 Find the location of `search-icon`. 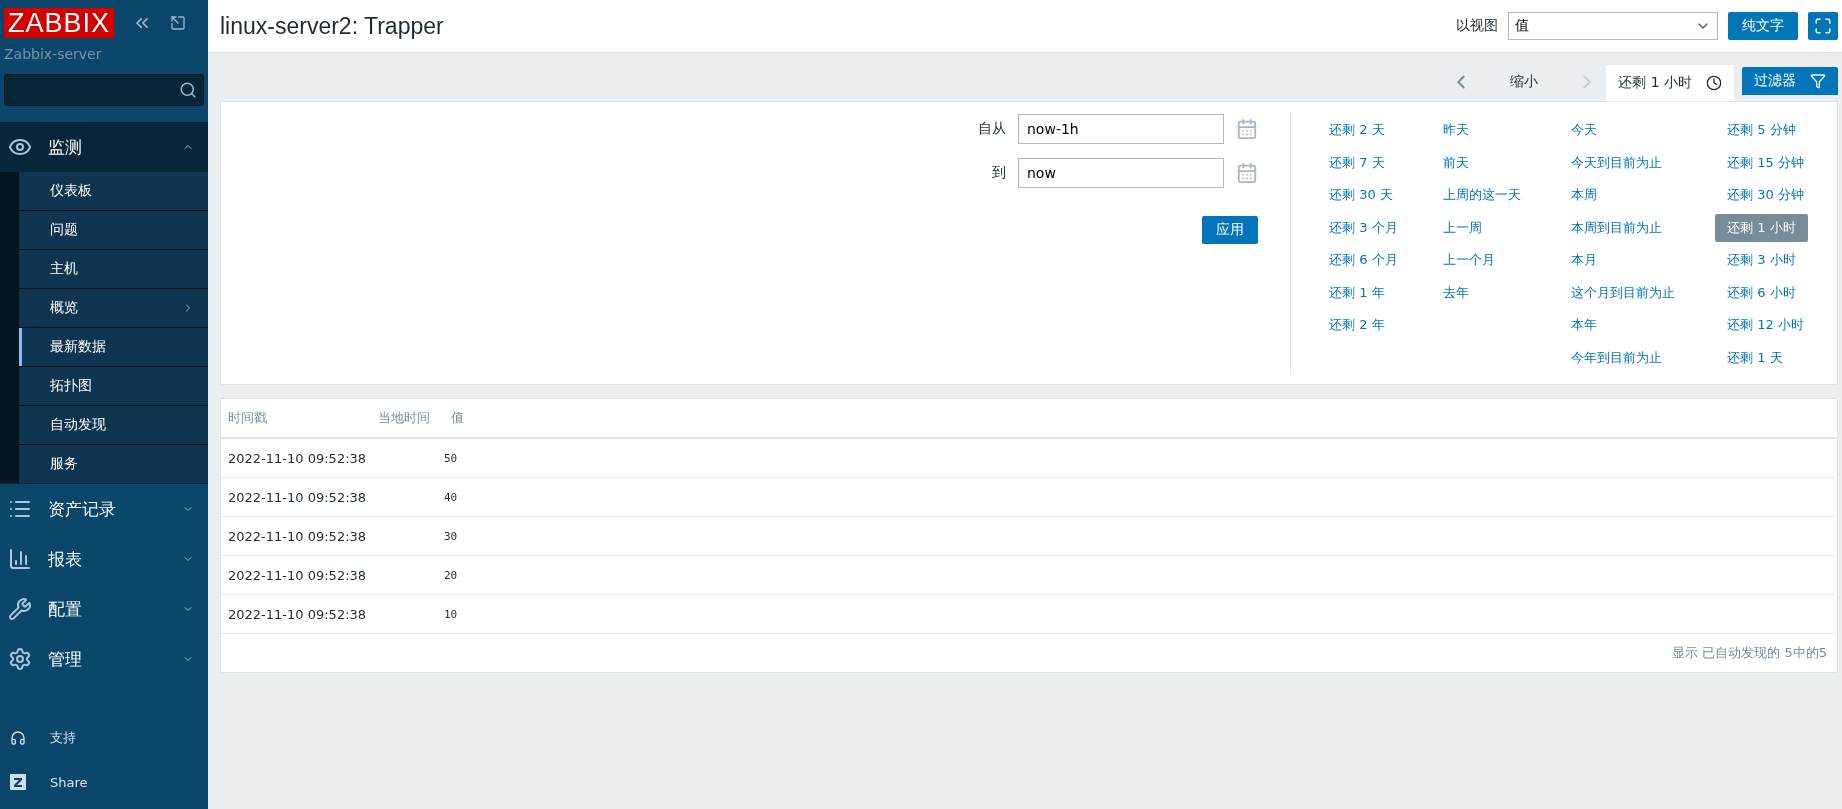

search-icon is located at coordinates (188, 90).